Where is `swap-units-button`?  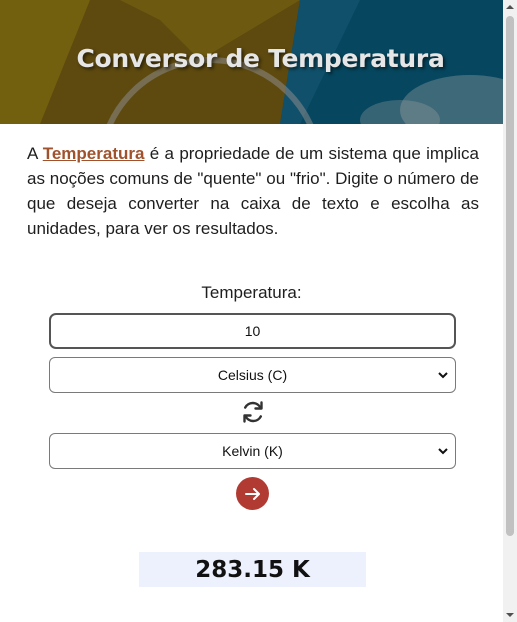
swap-units-button is located at coordinates (253, 412).